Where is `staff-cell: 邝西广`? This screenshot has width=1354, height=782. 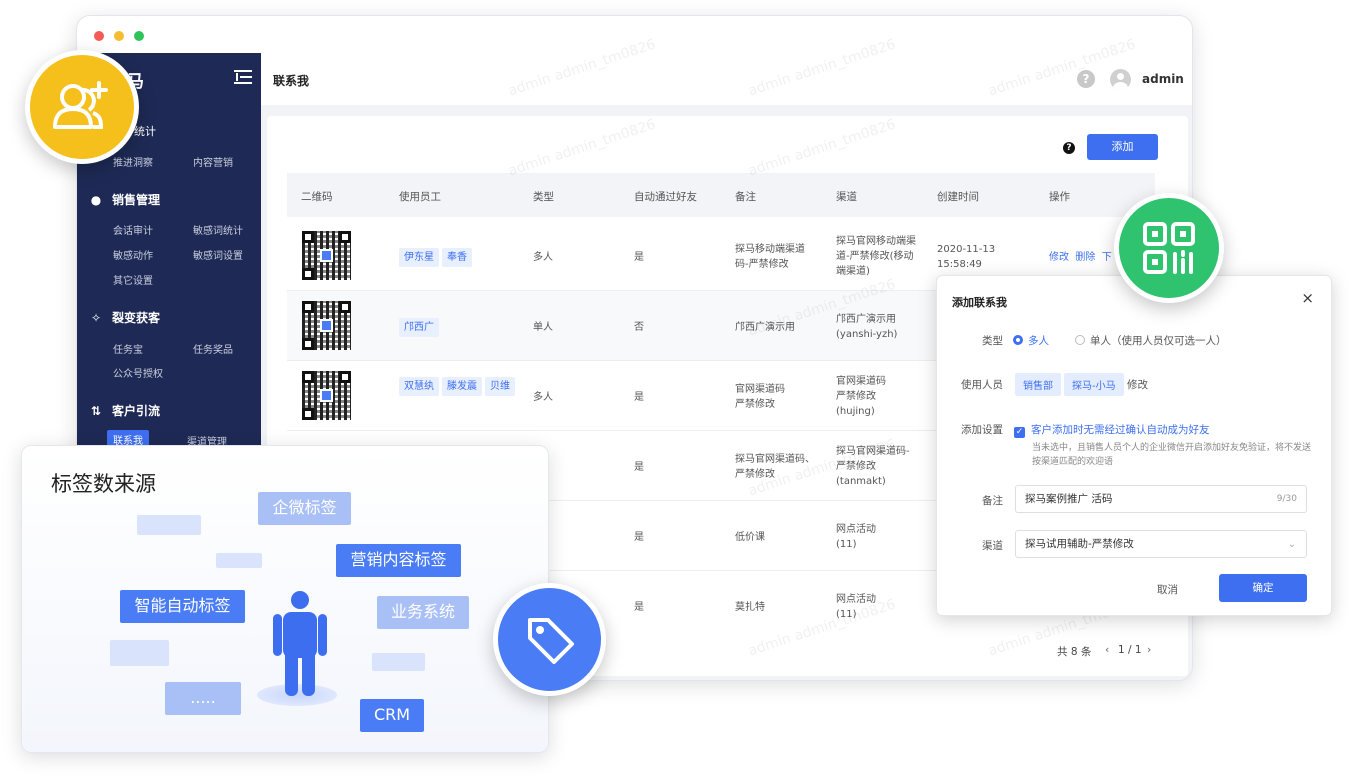
staff-cell: 邝西广 is located at coordinates (420, 329).